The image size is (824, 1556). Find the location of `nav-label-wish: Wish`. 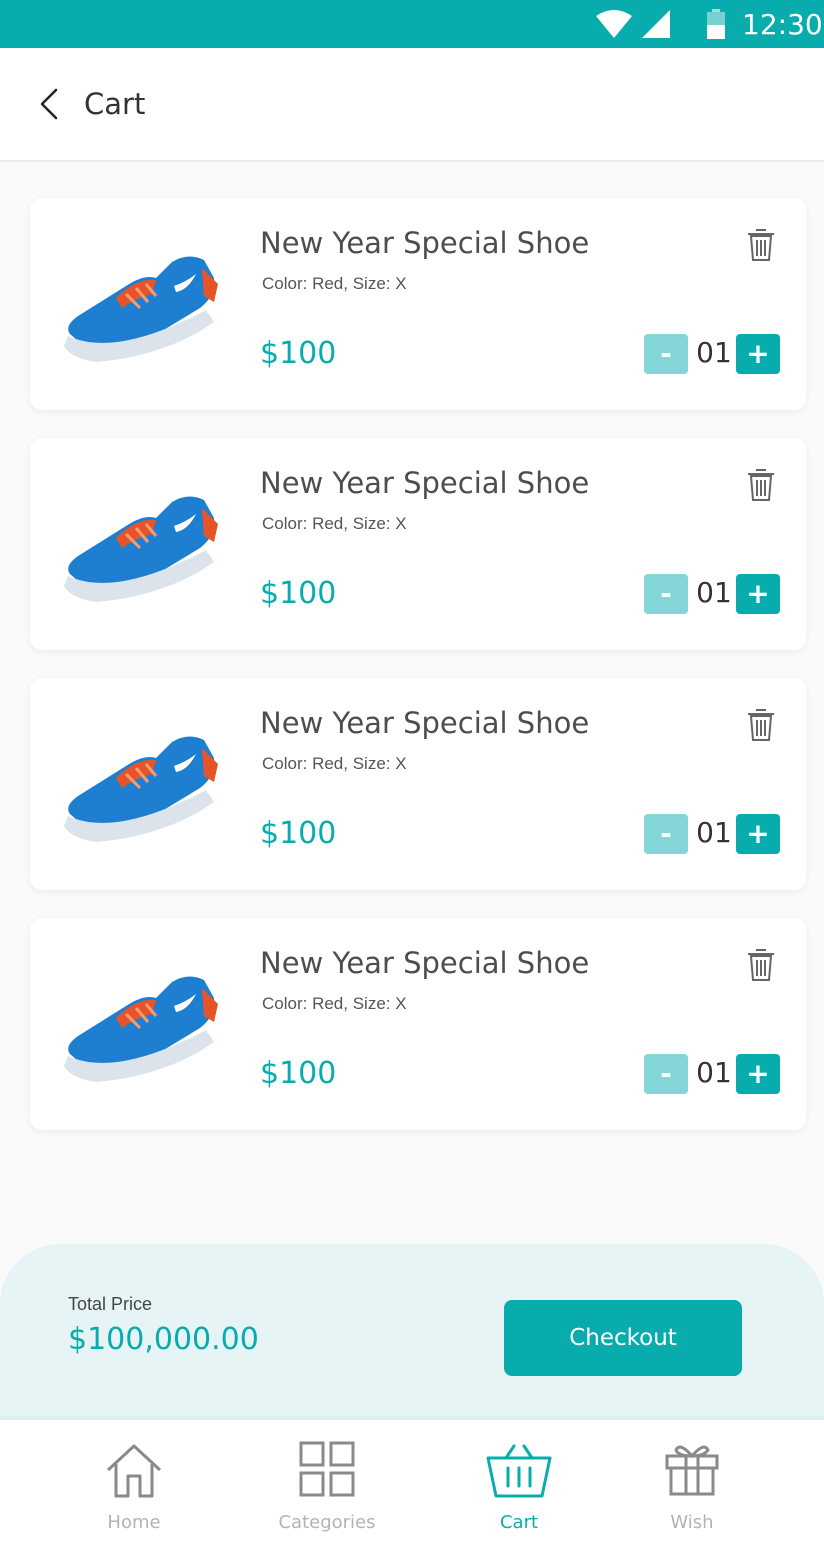

nav-label-wish: Wish is located at coordinates (692, 1522).